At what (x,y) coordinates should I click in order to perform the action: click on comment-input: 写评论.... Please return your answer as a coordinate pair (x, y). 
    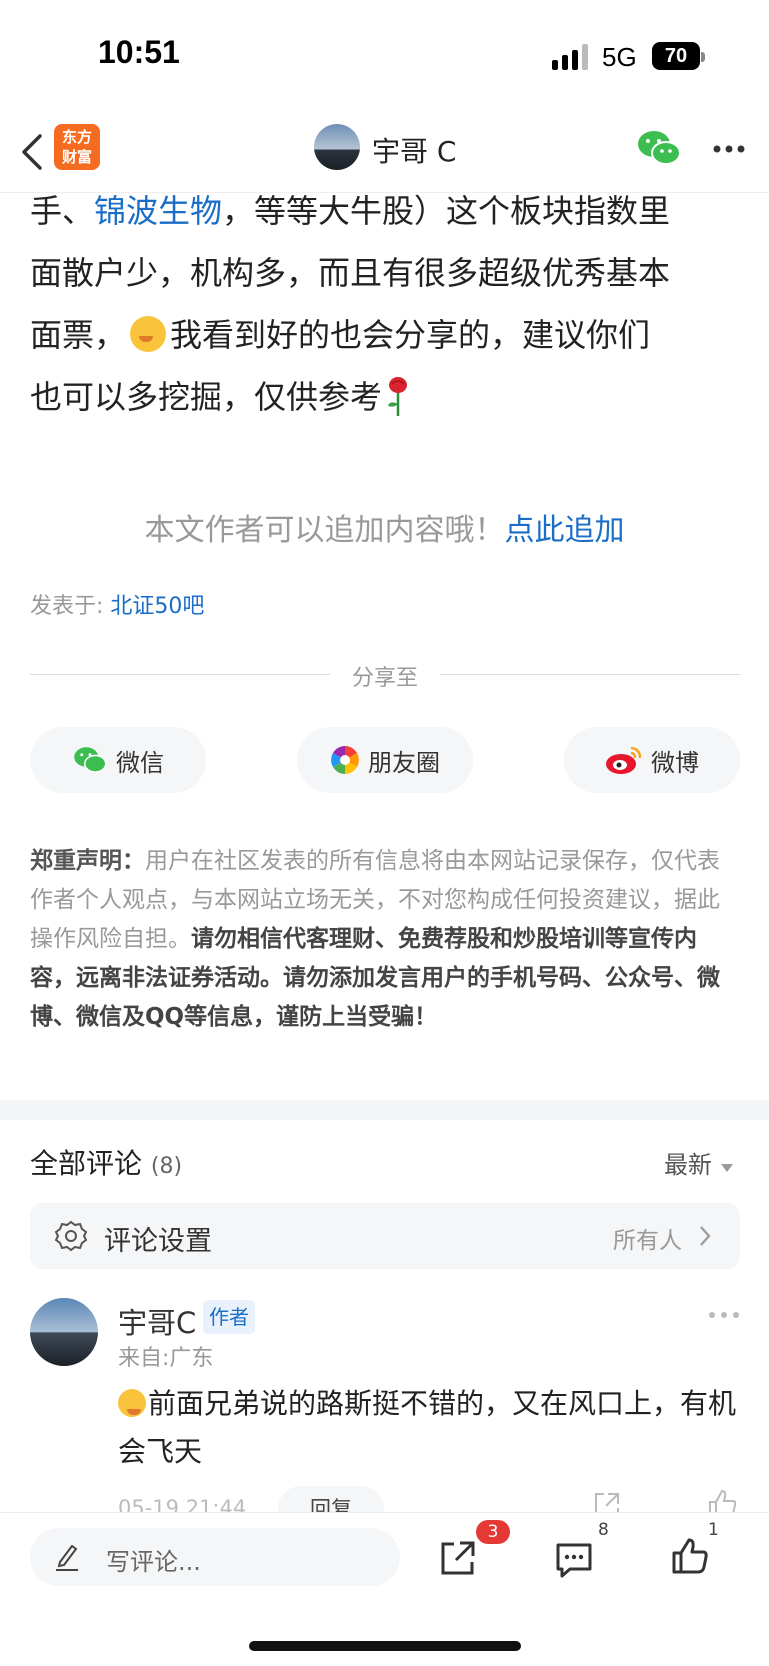
    Looking at the image, I should click on (215, 1557).